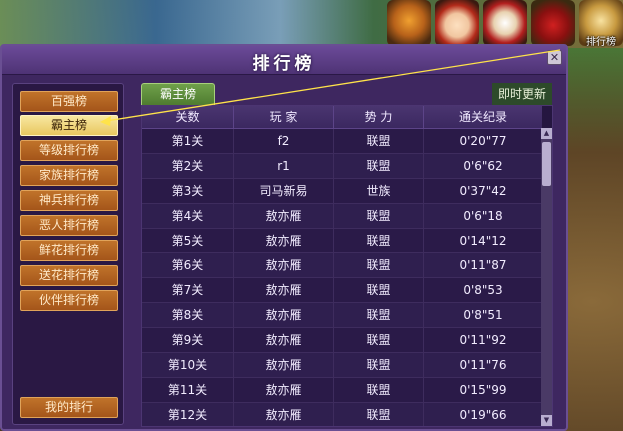 This screenshot has height=431, width=623. What do you see at coordinates (284, 165) in the screenshot?
I see `cell-player: r1` at bounding box center [284, 165].